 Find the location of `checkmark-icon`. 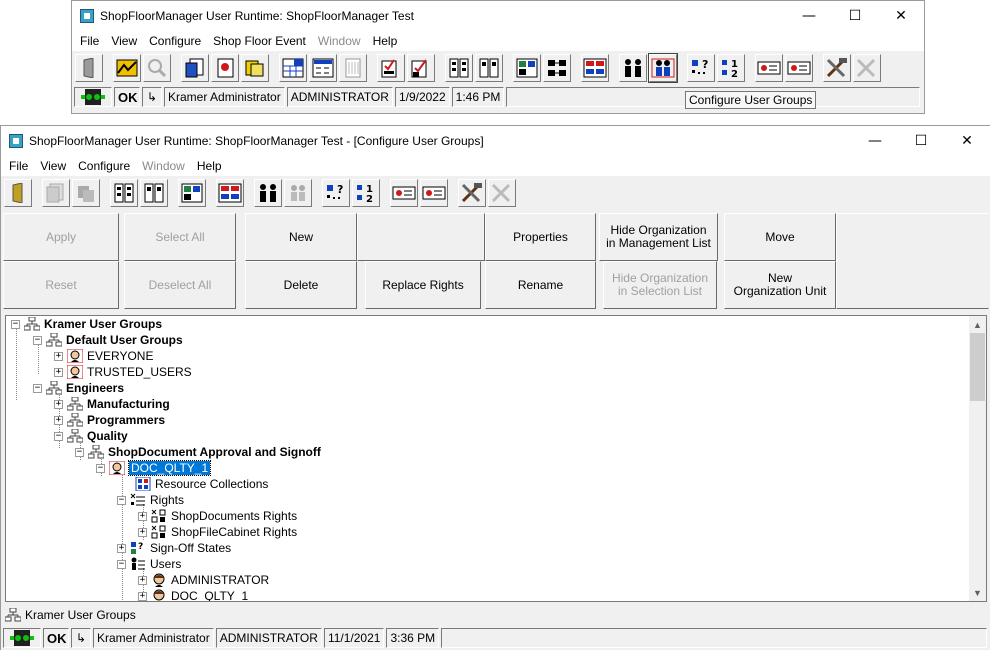

checkmark-icon is located at coordinates (421, 68).